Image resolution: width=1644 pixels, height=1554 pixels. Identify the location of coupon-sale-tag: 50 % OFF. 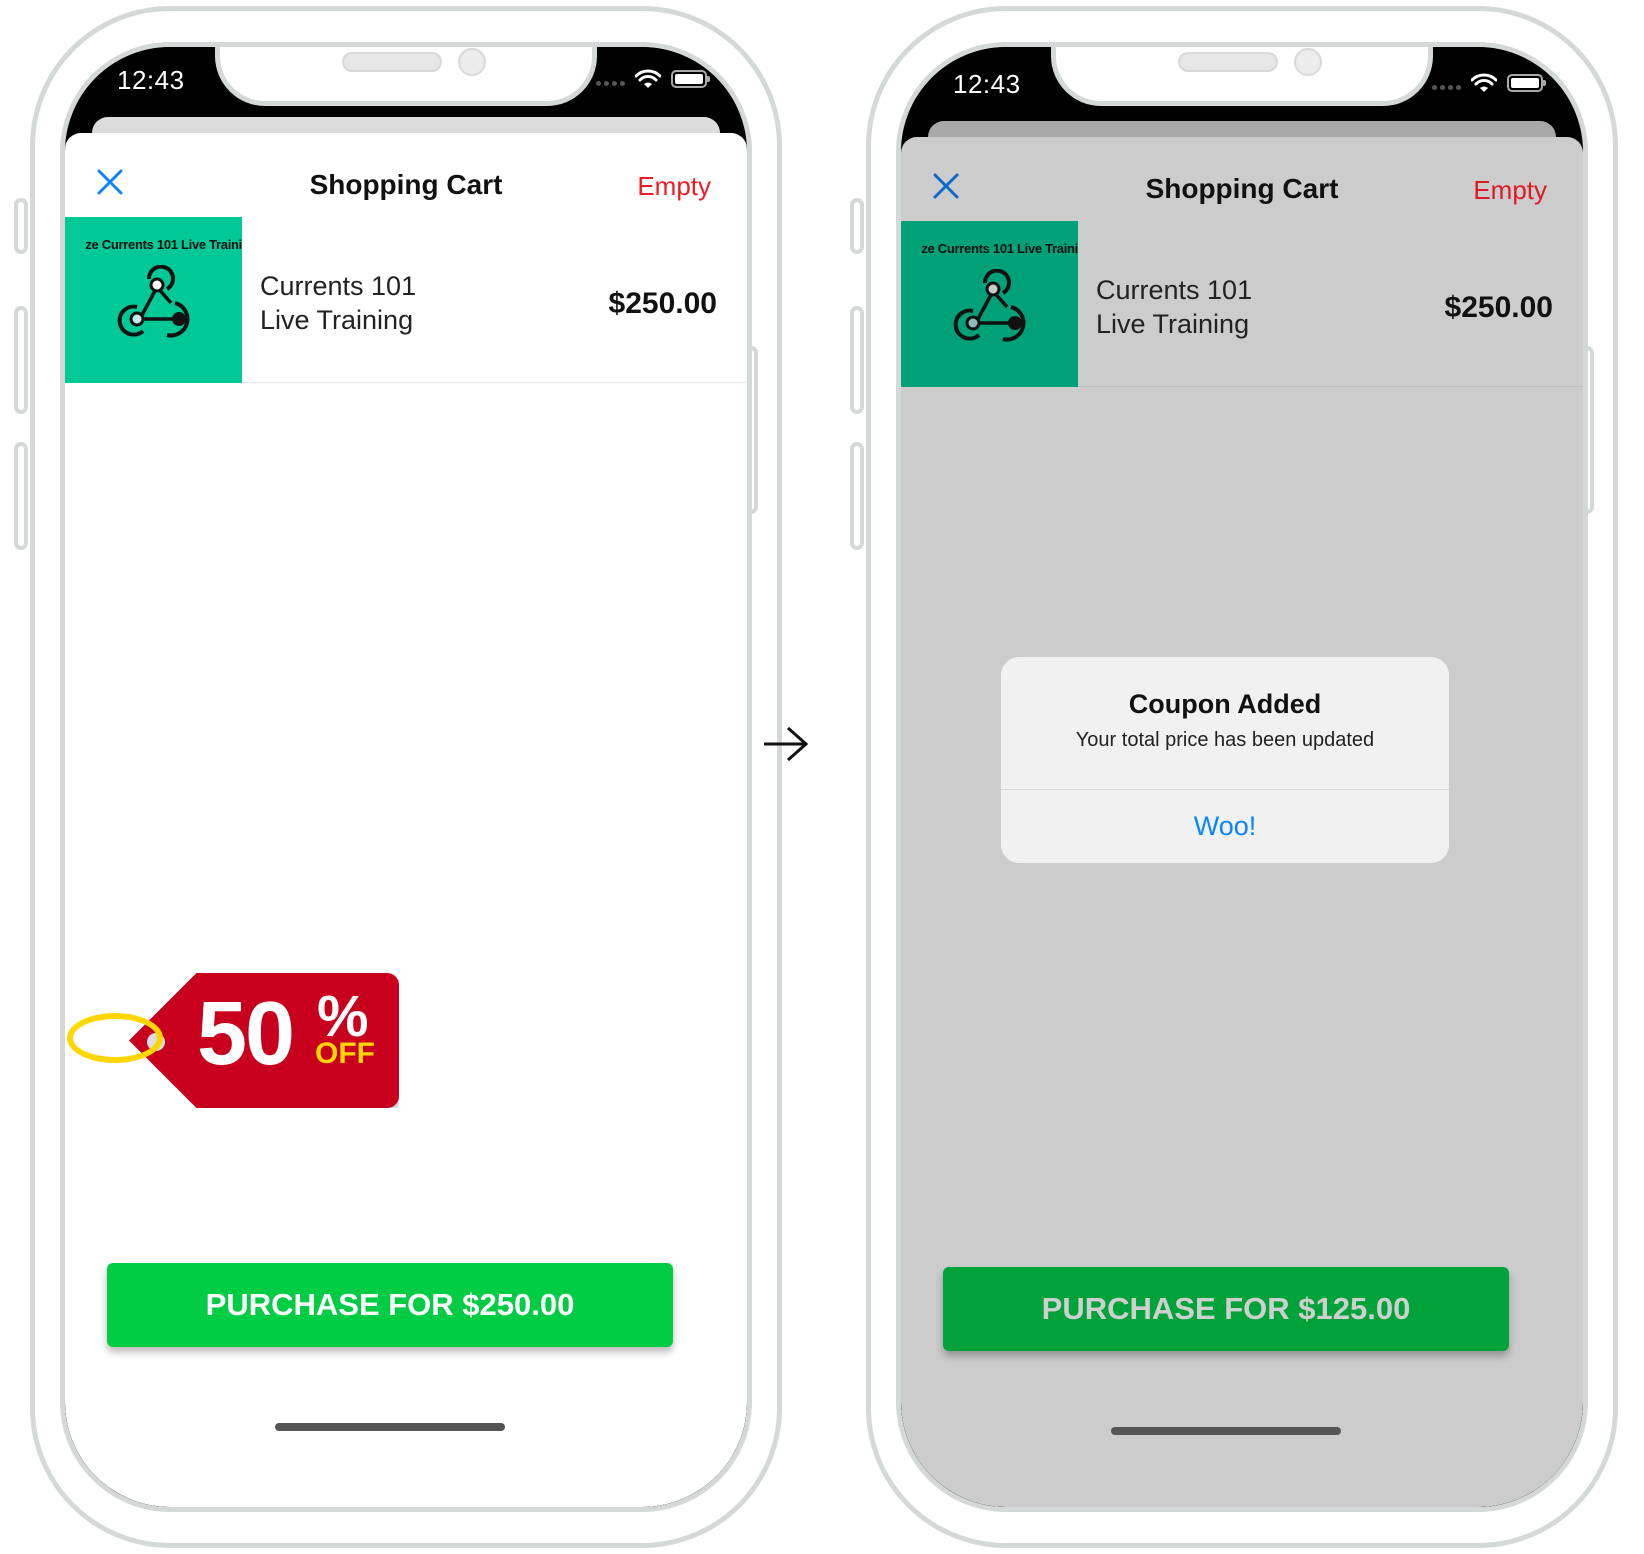
(235, 1038).